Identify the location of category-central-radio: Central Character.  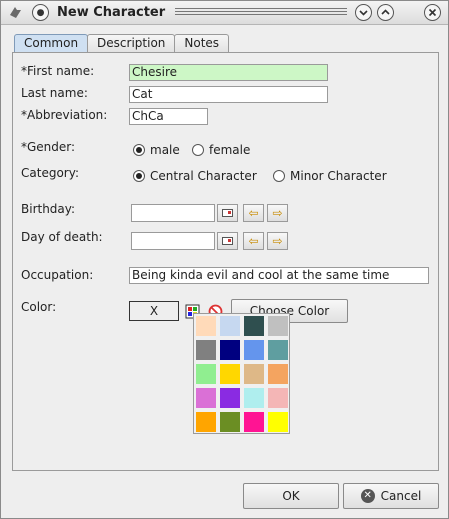
(195, 176).